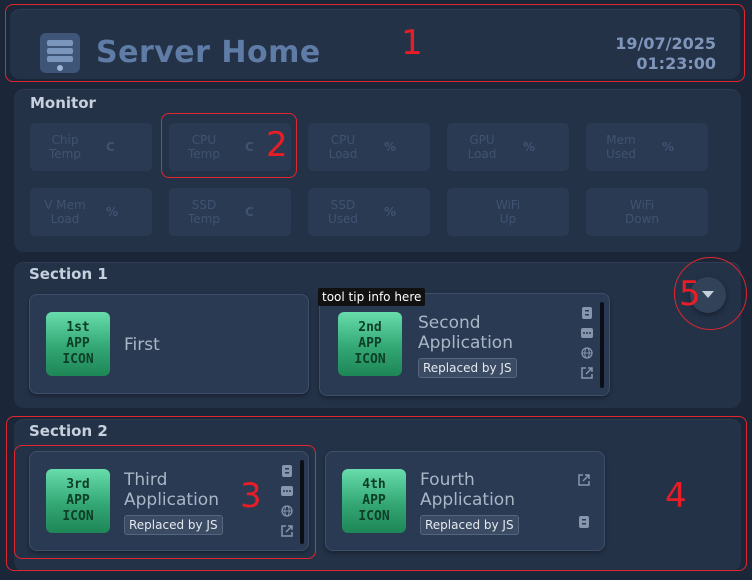  I want to click on tile-label: WiFi Up, so click(508, 212).